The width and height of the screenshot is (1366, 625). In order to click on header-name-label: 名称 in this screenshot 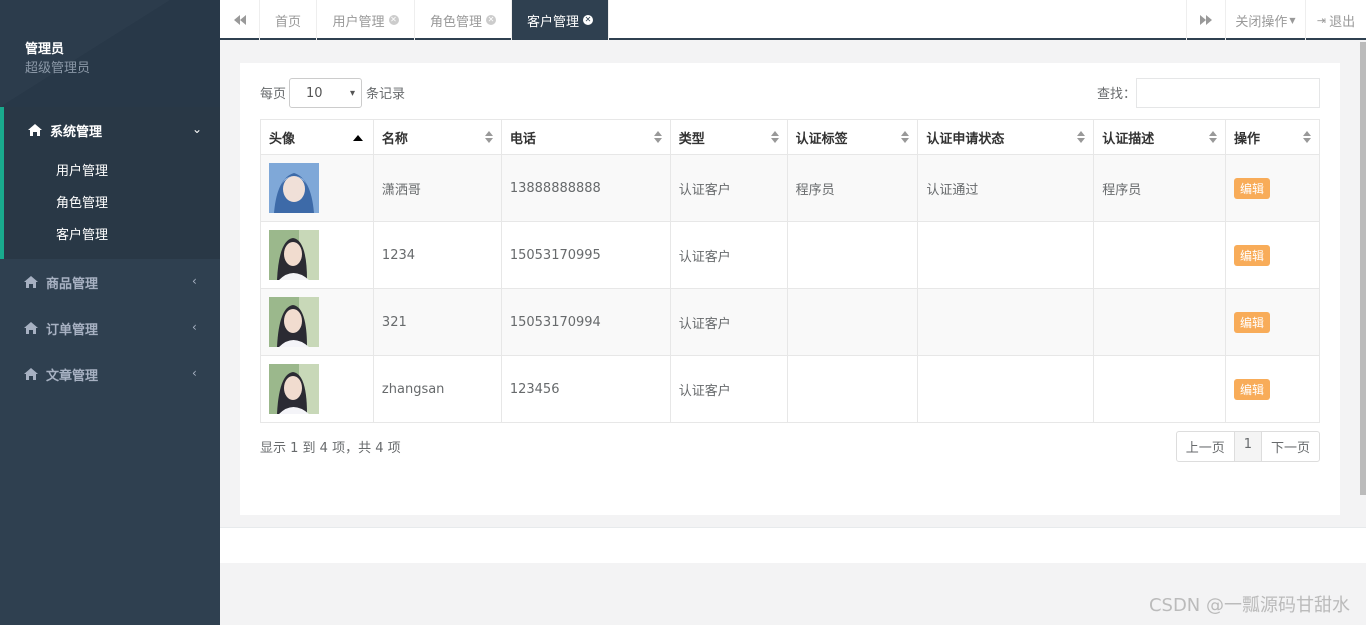, I will do `click(394, 139)`.